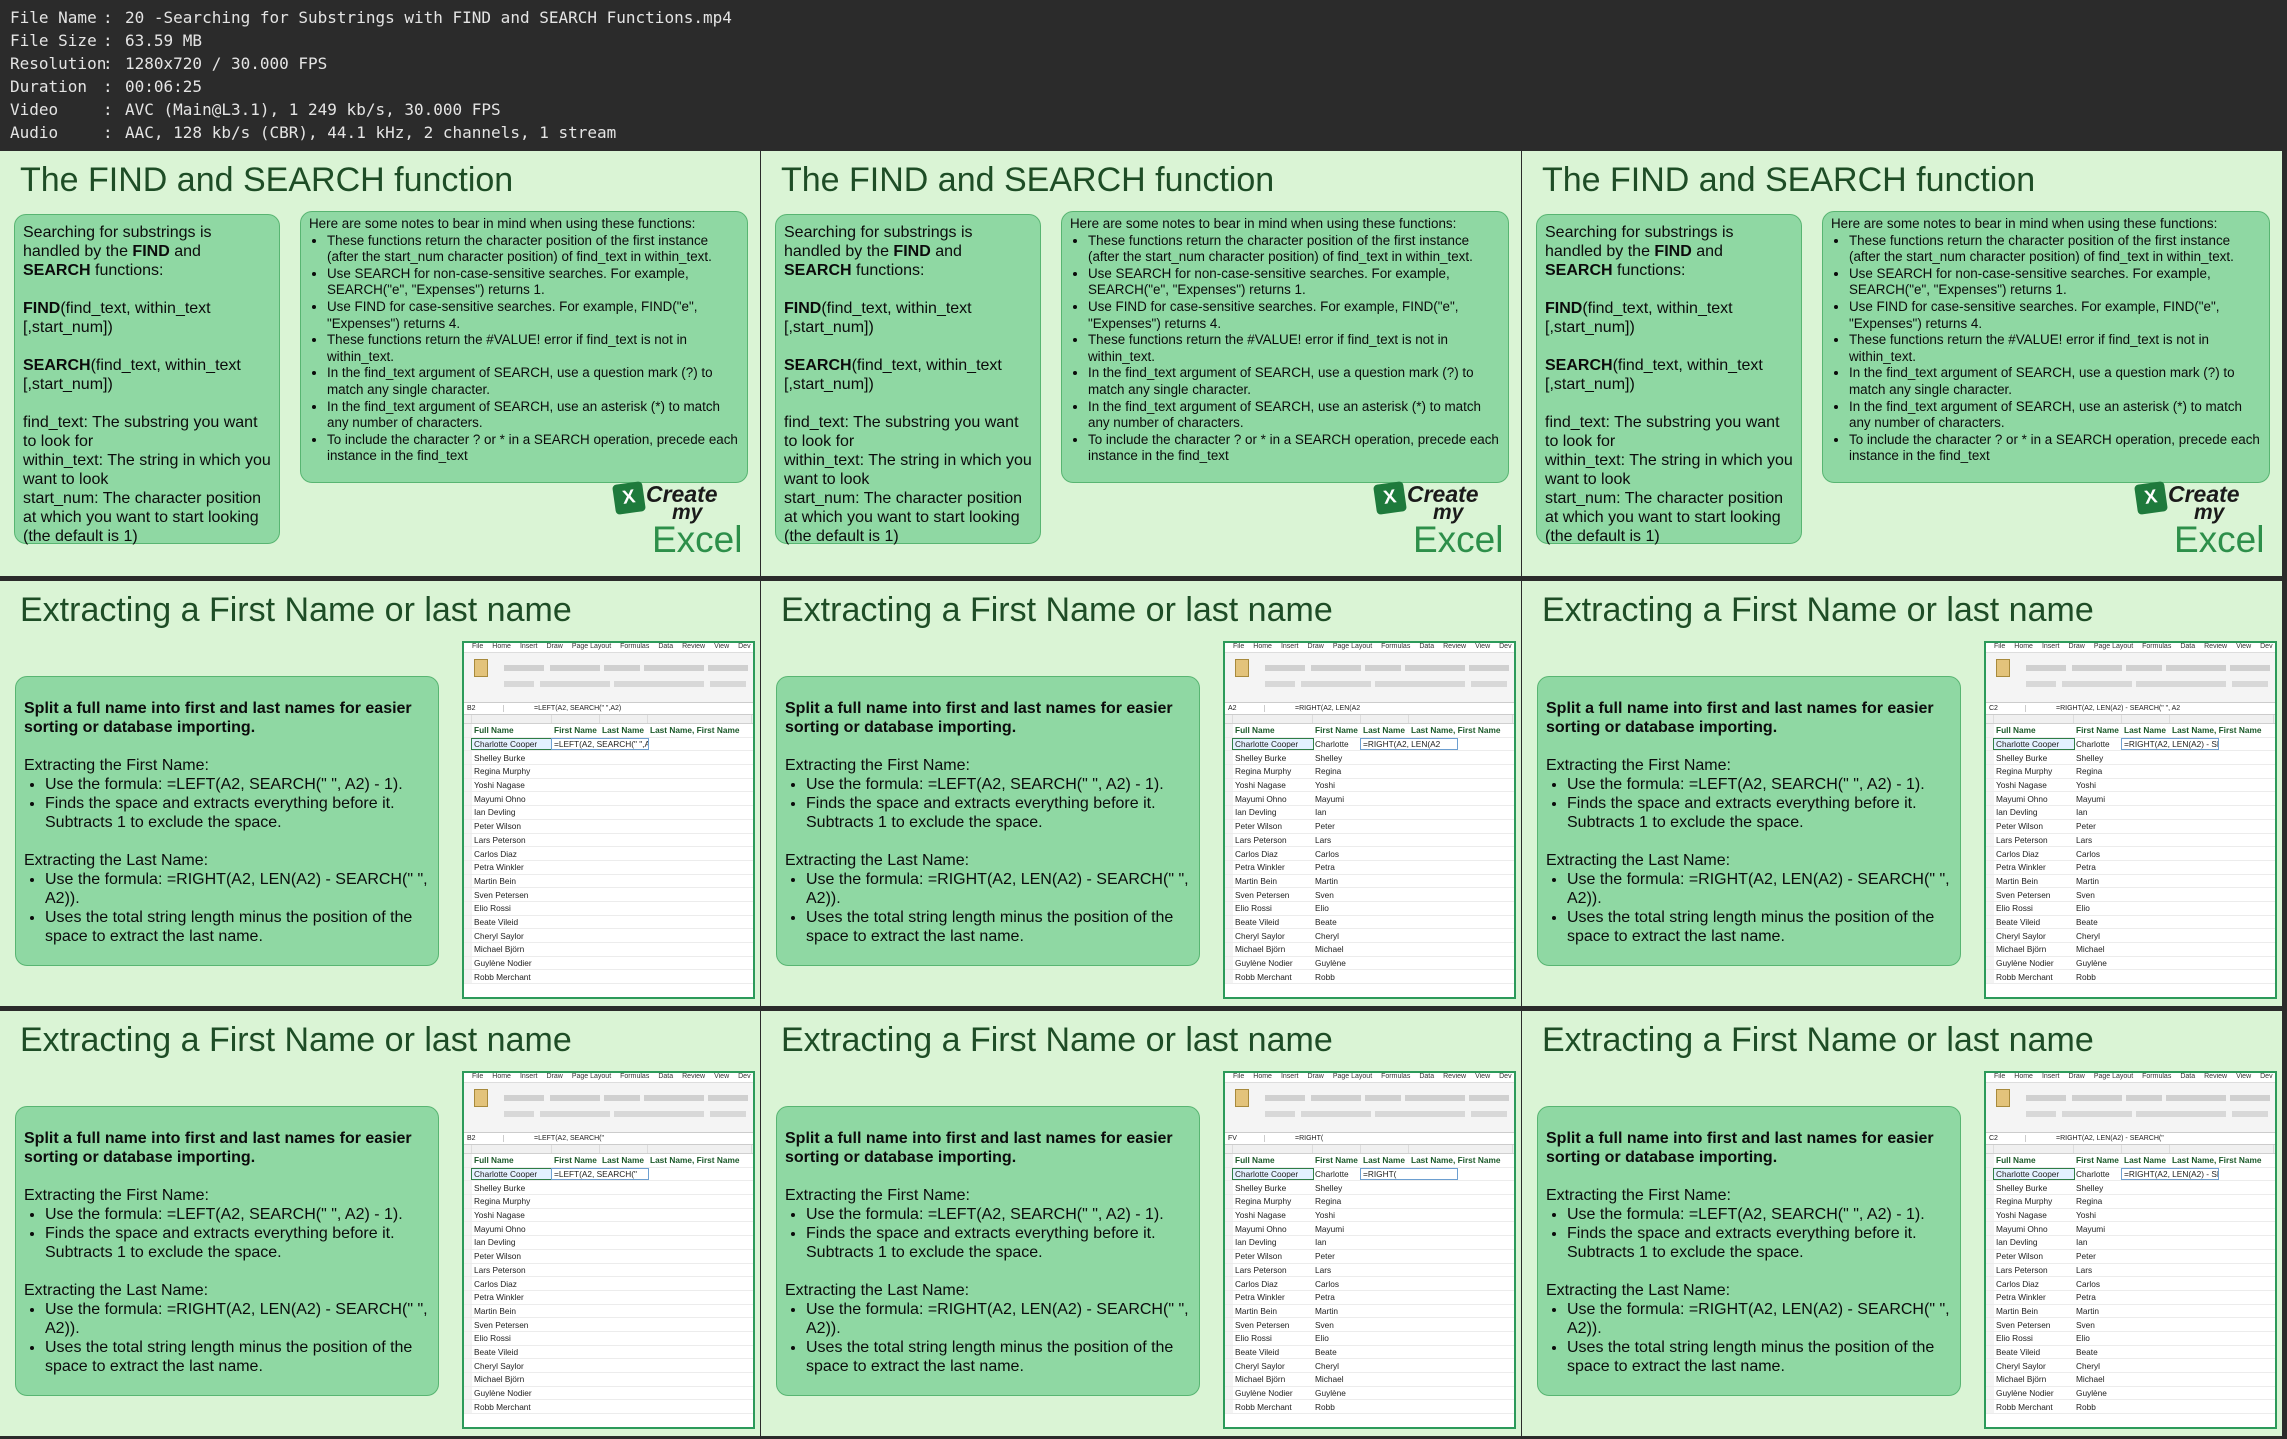  I want to click on first-name-cell: Robb, so click(1337, 1407).